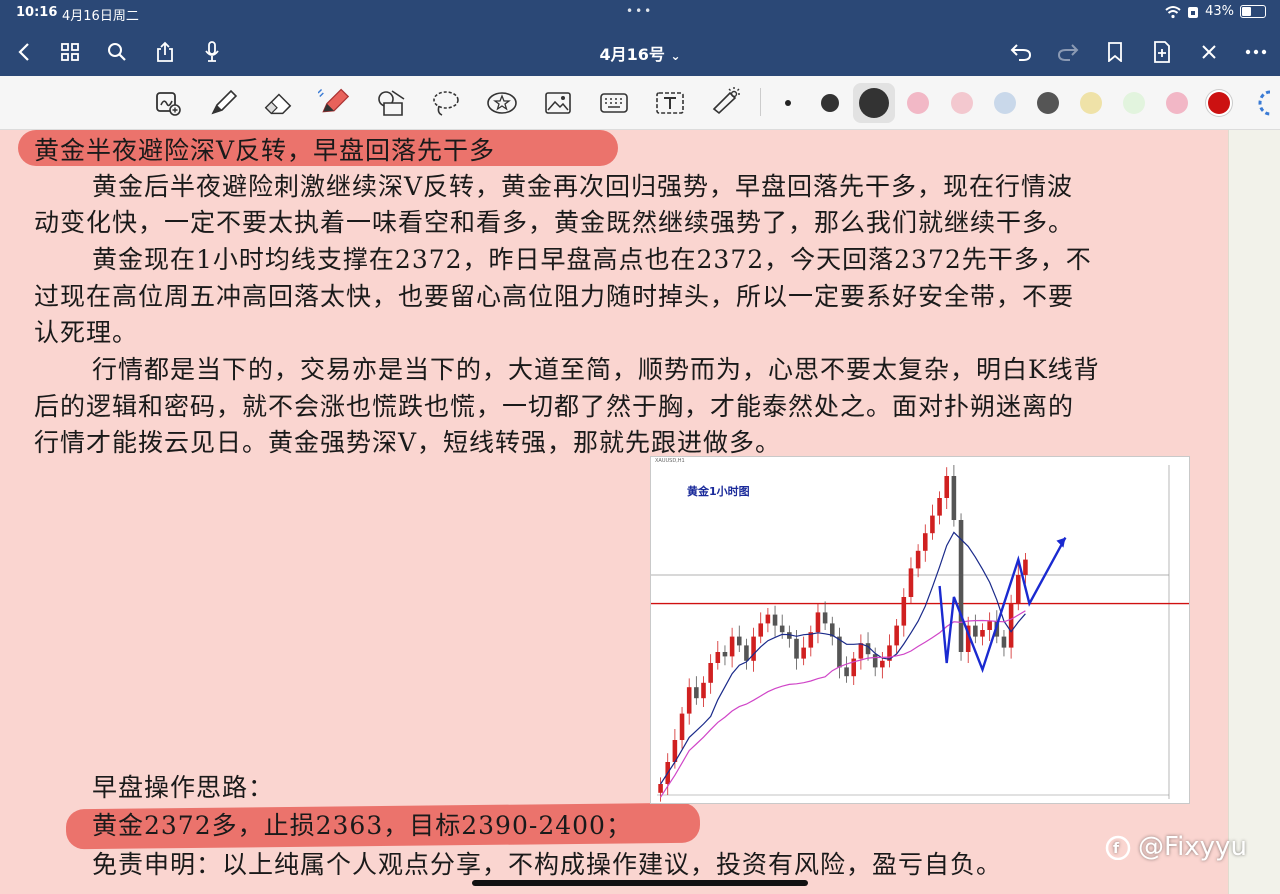  Describe the element at coordinates (1253, 11) in the screenshot. I see `battery-icon` at that location.